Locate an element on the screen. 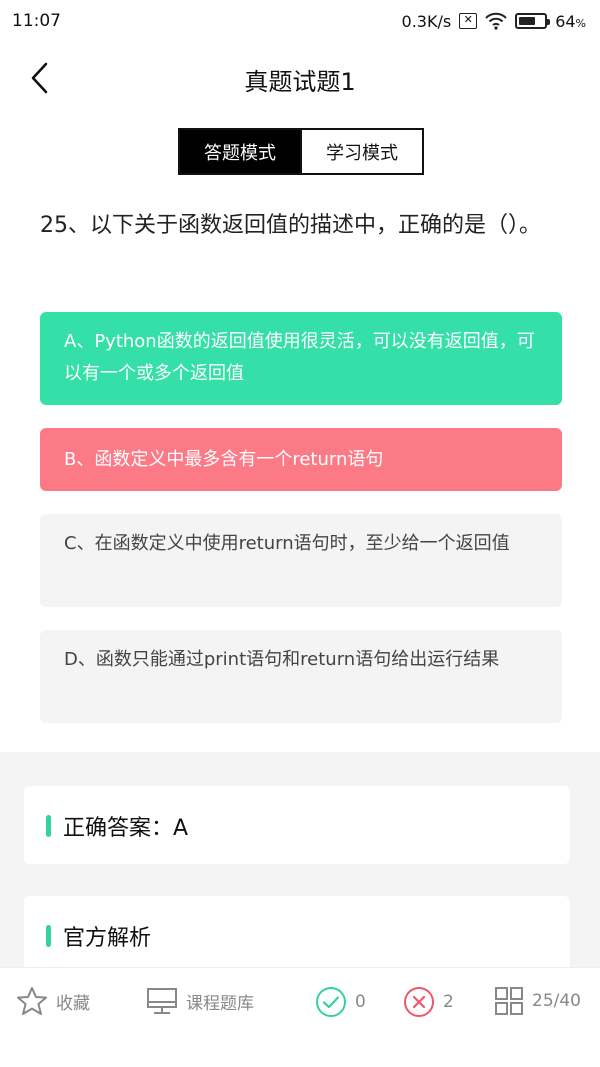 This screenshot has width=600, height=1067. battery-percent: 64% is located at coordinates (570, 21).